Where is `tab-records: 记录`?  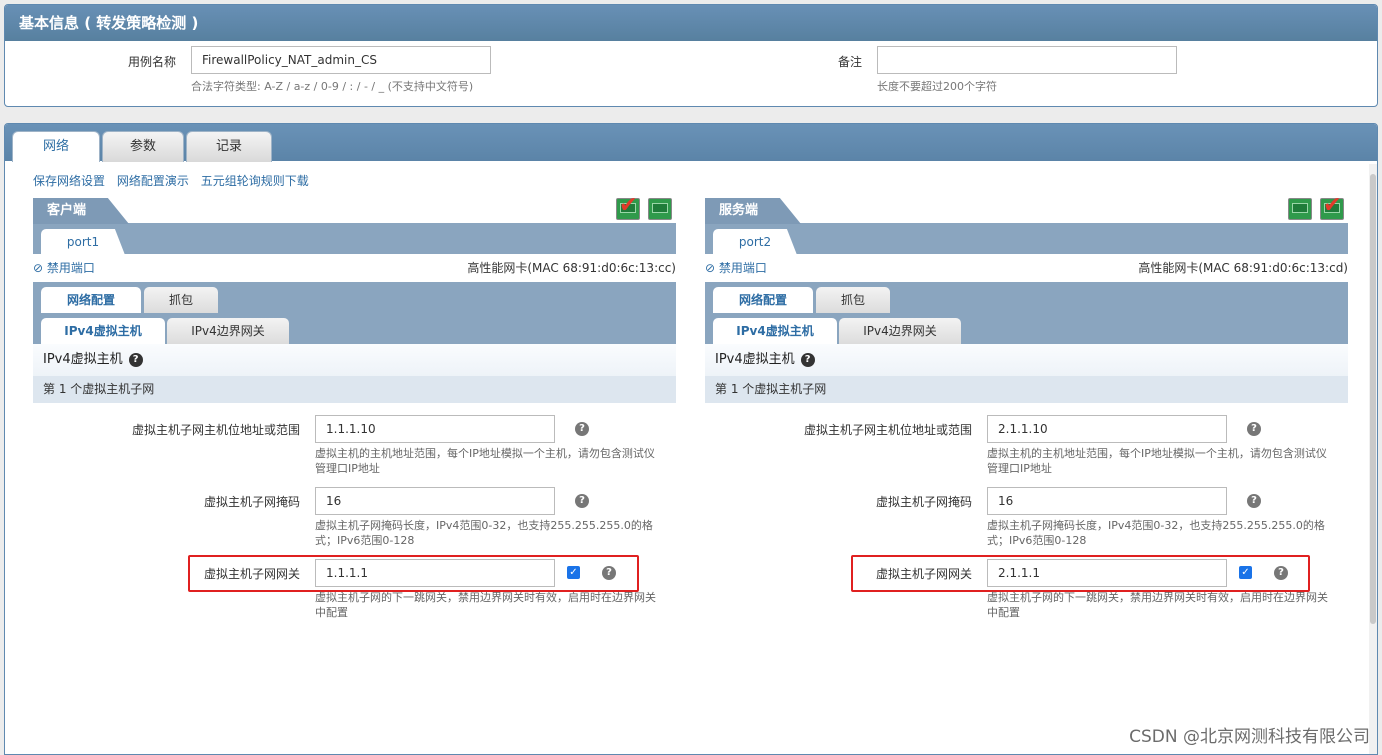 tab-records: 记录 is located at coordinates (229, 146).